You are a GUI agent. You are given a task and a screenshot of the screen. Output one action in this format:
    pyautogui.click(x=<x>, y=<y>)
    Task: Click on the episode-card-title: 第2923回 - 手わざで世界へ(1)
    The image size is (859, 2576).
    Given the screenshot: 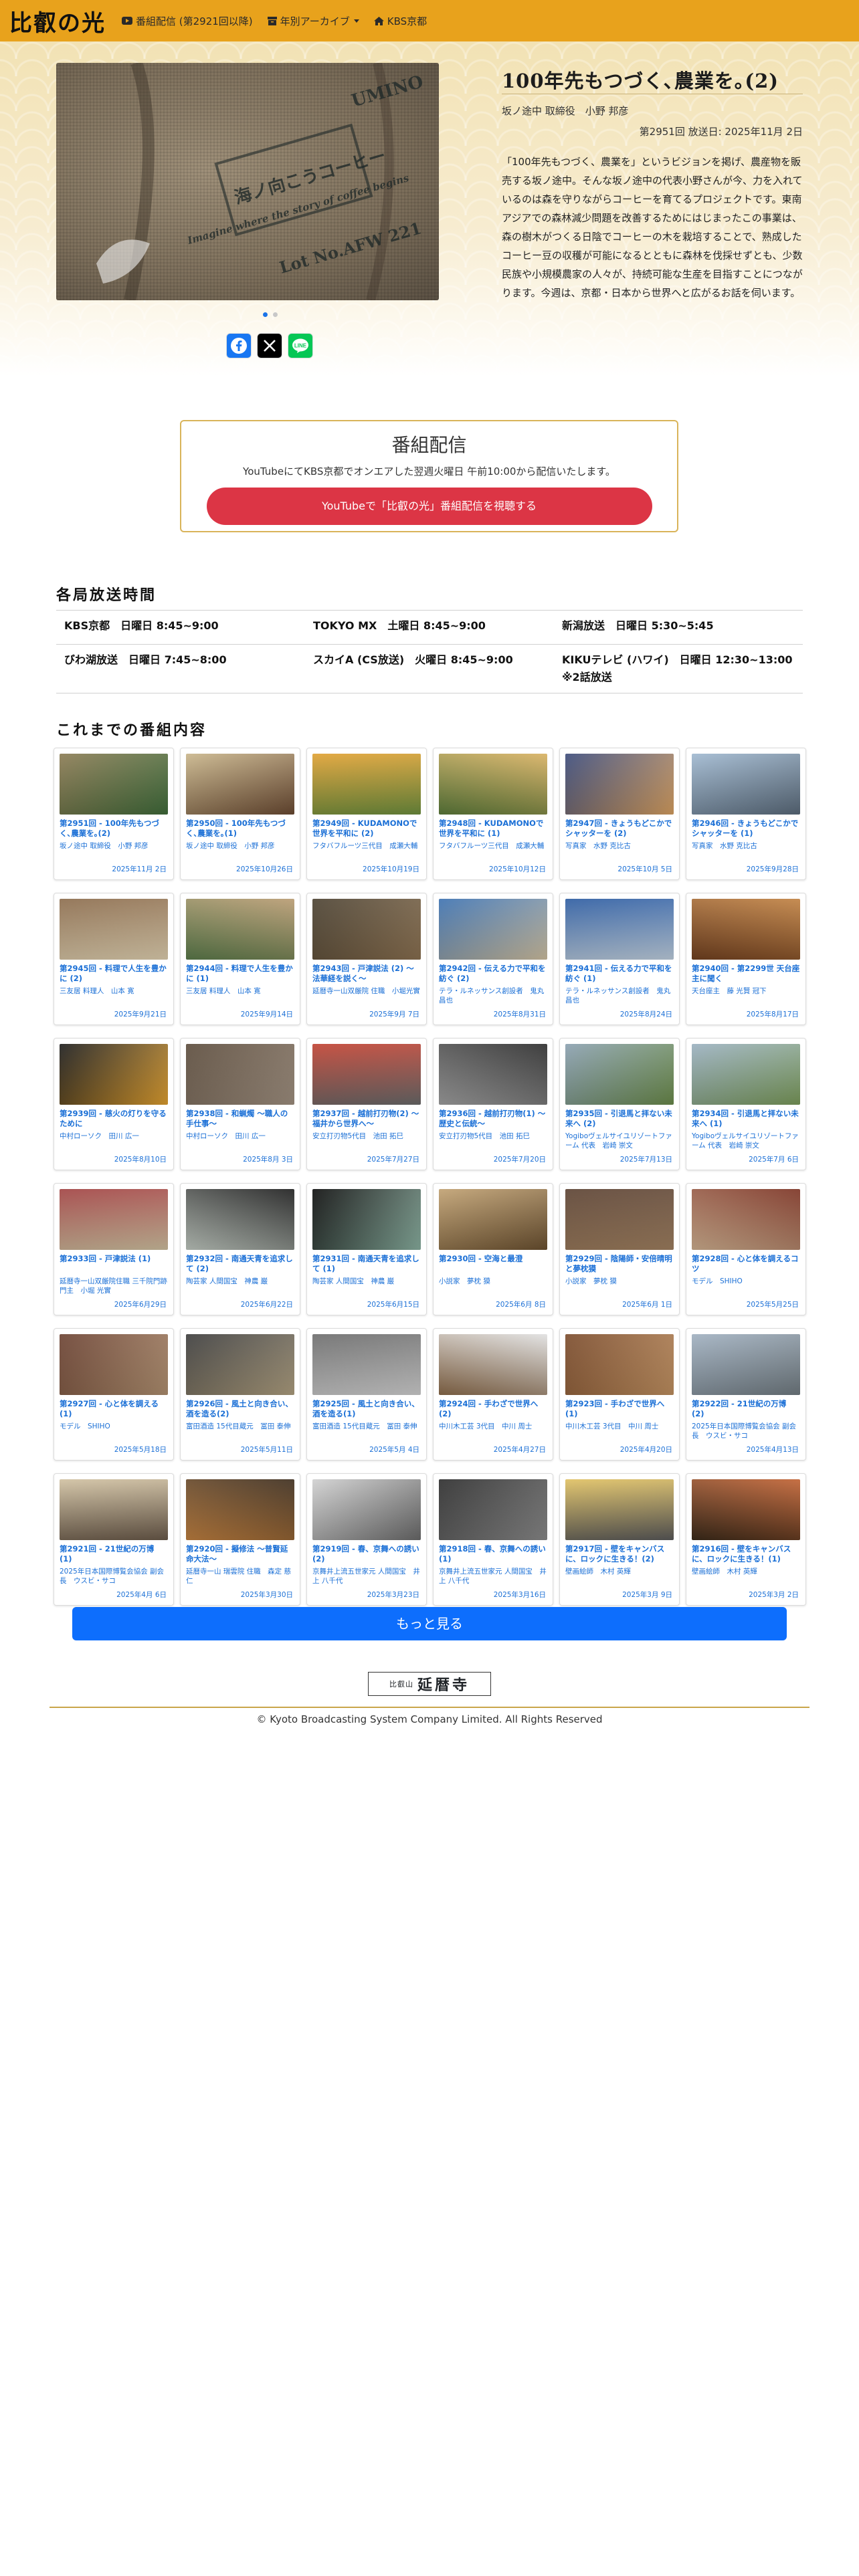 What is the action you would take?
    pyautogui.click(x=619, y=1409)
    